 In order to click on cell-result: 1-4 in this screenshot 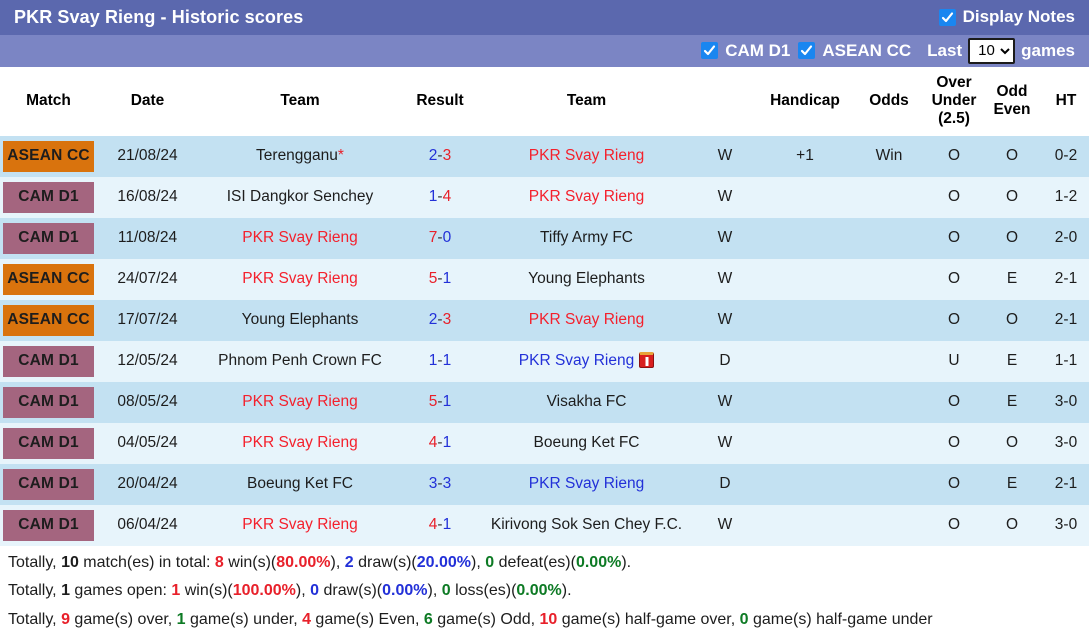, I will do `click(440, 197)`.